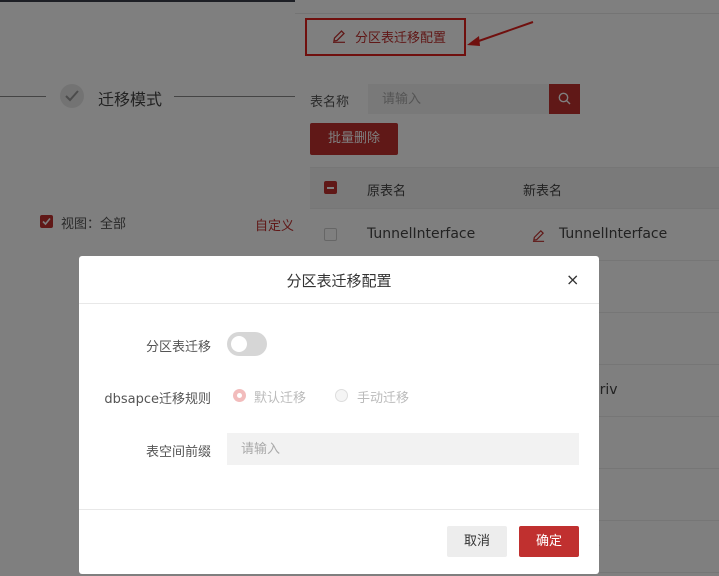  I want to click on partition-migration-label: 分区表迁移, so click(178, 347).